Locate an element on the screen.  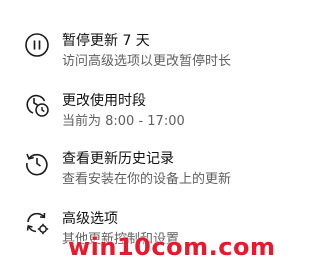
update-history-description: 查看安装在你的设备上的更新 is located at coordinates (147, 179).